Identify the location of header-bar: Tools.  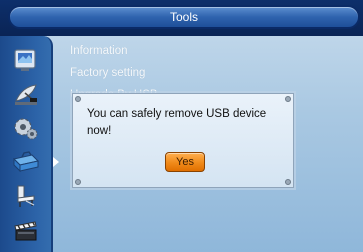
(181, 18).